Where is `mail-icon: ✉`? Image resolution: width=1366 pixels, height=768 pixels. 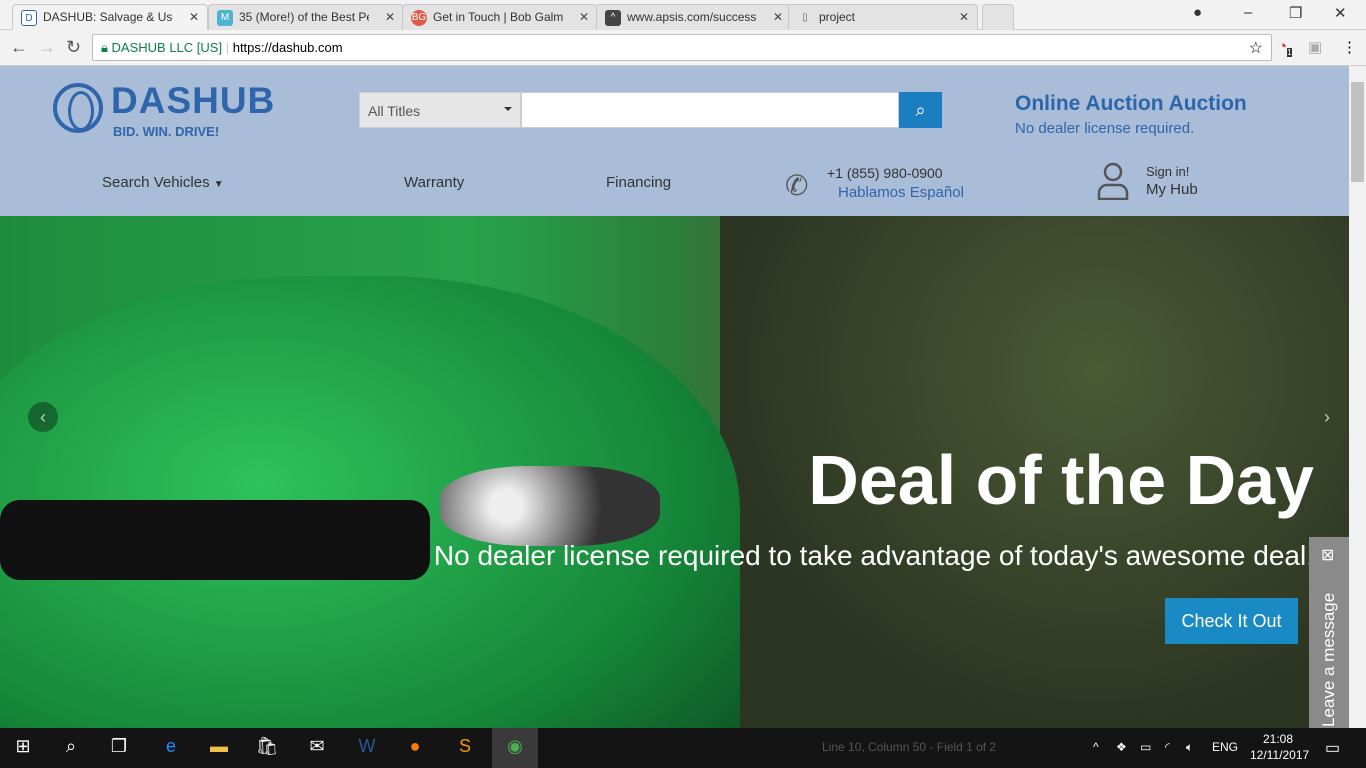
mail-icon: ✉ is located at coordinates (317, 746).